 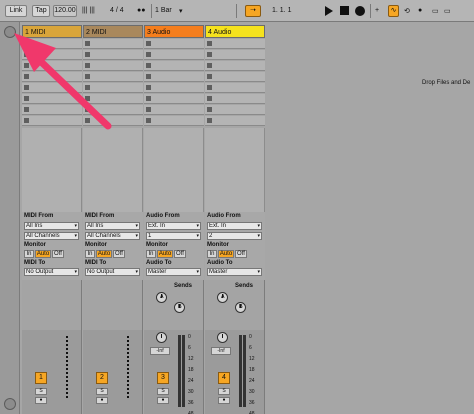 What do you see at coordinates (222, 337) in the screenshot?
I see `pan-knob` at bounding box center [222, 337].